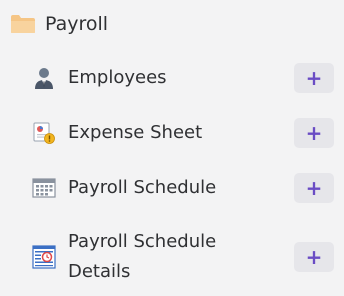  I want to click on list-item-payroll-schedule: Payroll Schedule +, so click(183, 188).